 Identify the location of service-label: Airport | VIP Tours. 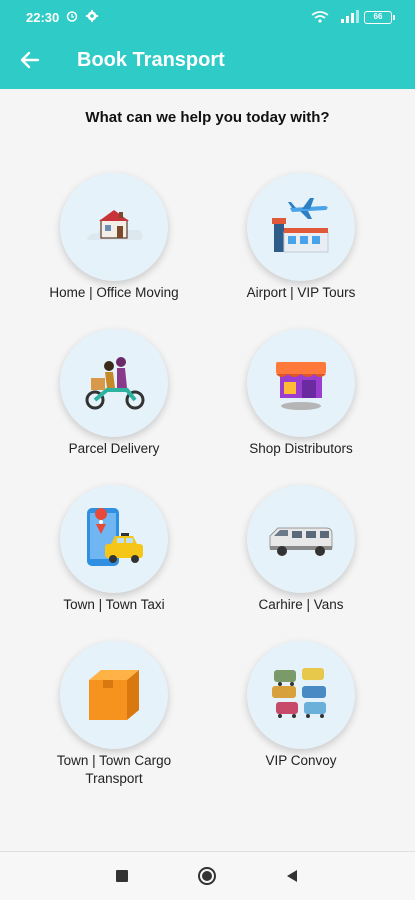
(301, 292).